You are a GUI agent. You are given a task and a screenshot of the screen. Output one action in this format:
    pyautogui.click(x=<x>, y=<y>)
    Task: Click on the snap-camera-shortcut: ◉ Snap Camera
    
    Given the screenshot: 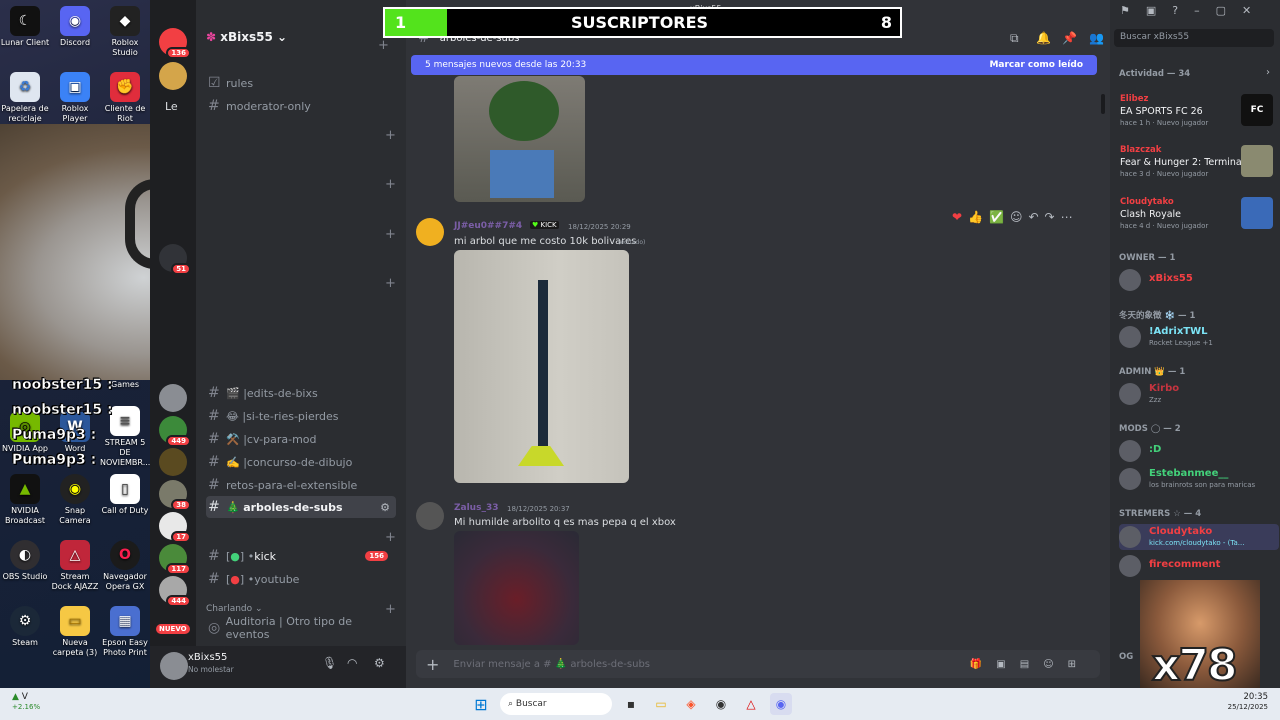 What is the action you would take?
    pyautogui.click(x=75, y=500)
    